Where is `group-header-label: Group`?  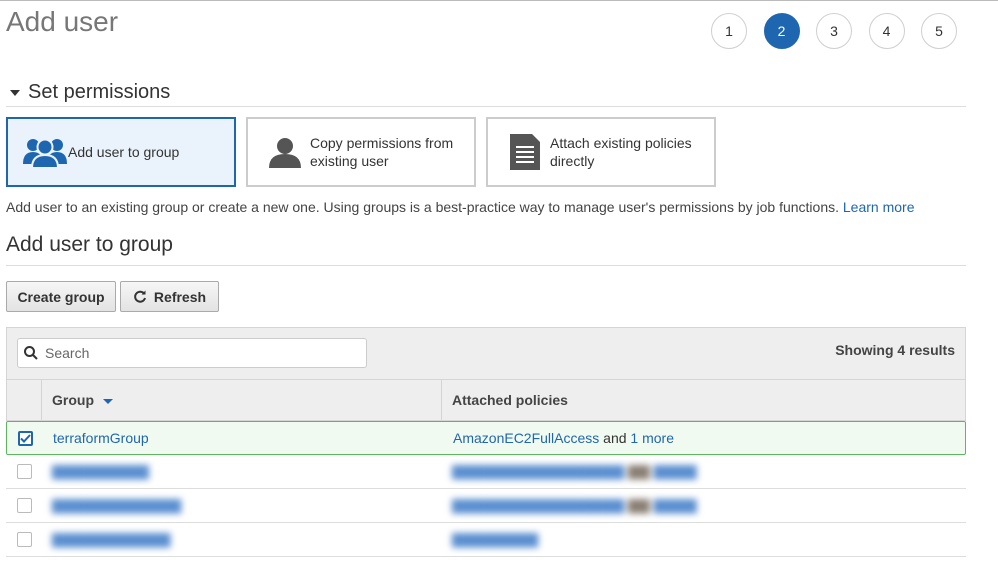
group-header-label: Group is located at coordinates (73, 400).